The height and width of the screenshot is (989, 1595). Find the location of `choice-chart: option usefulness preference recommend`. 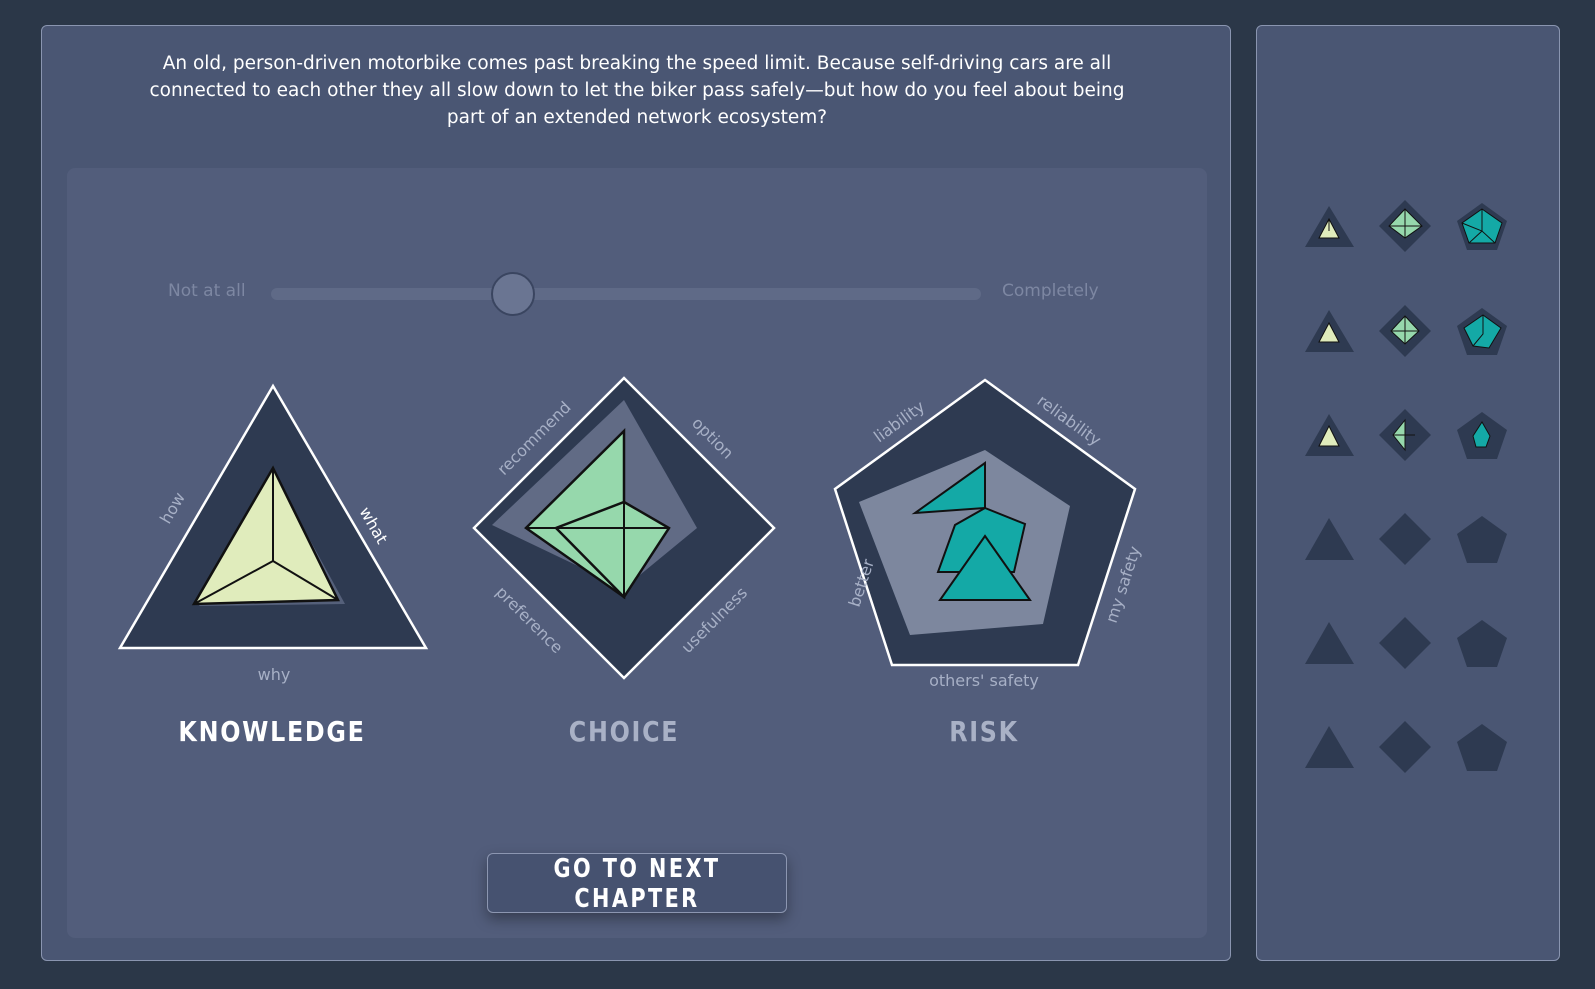

choice-chart: option usefulness preference recommend is located at coordinates (624, 528).